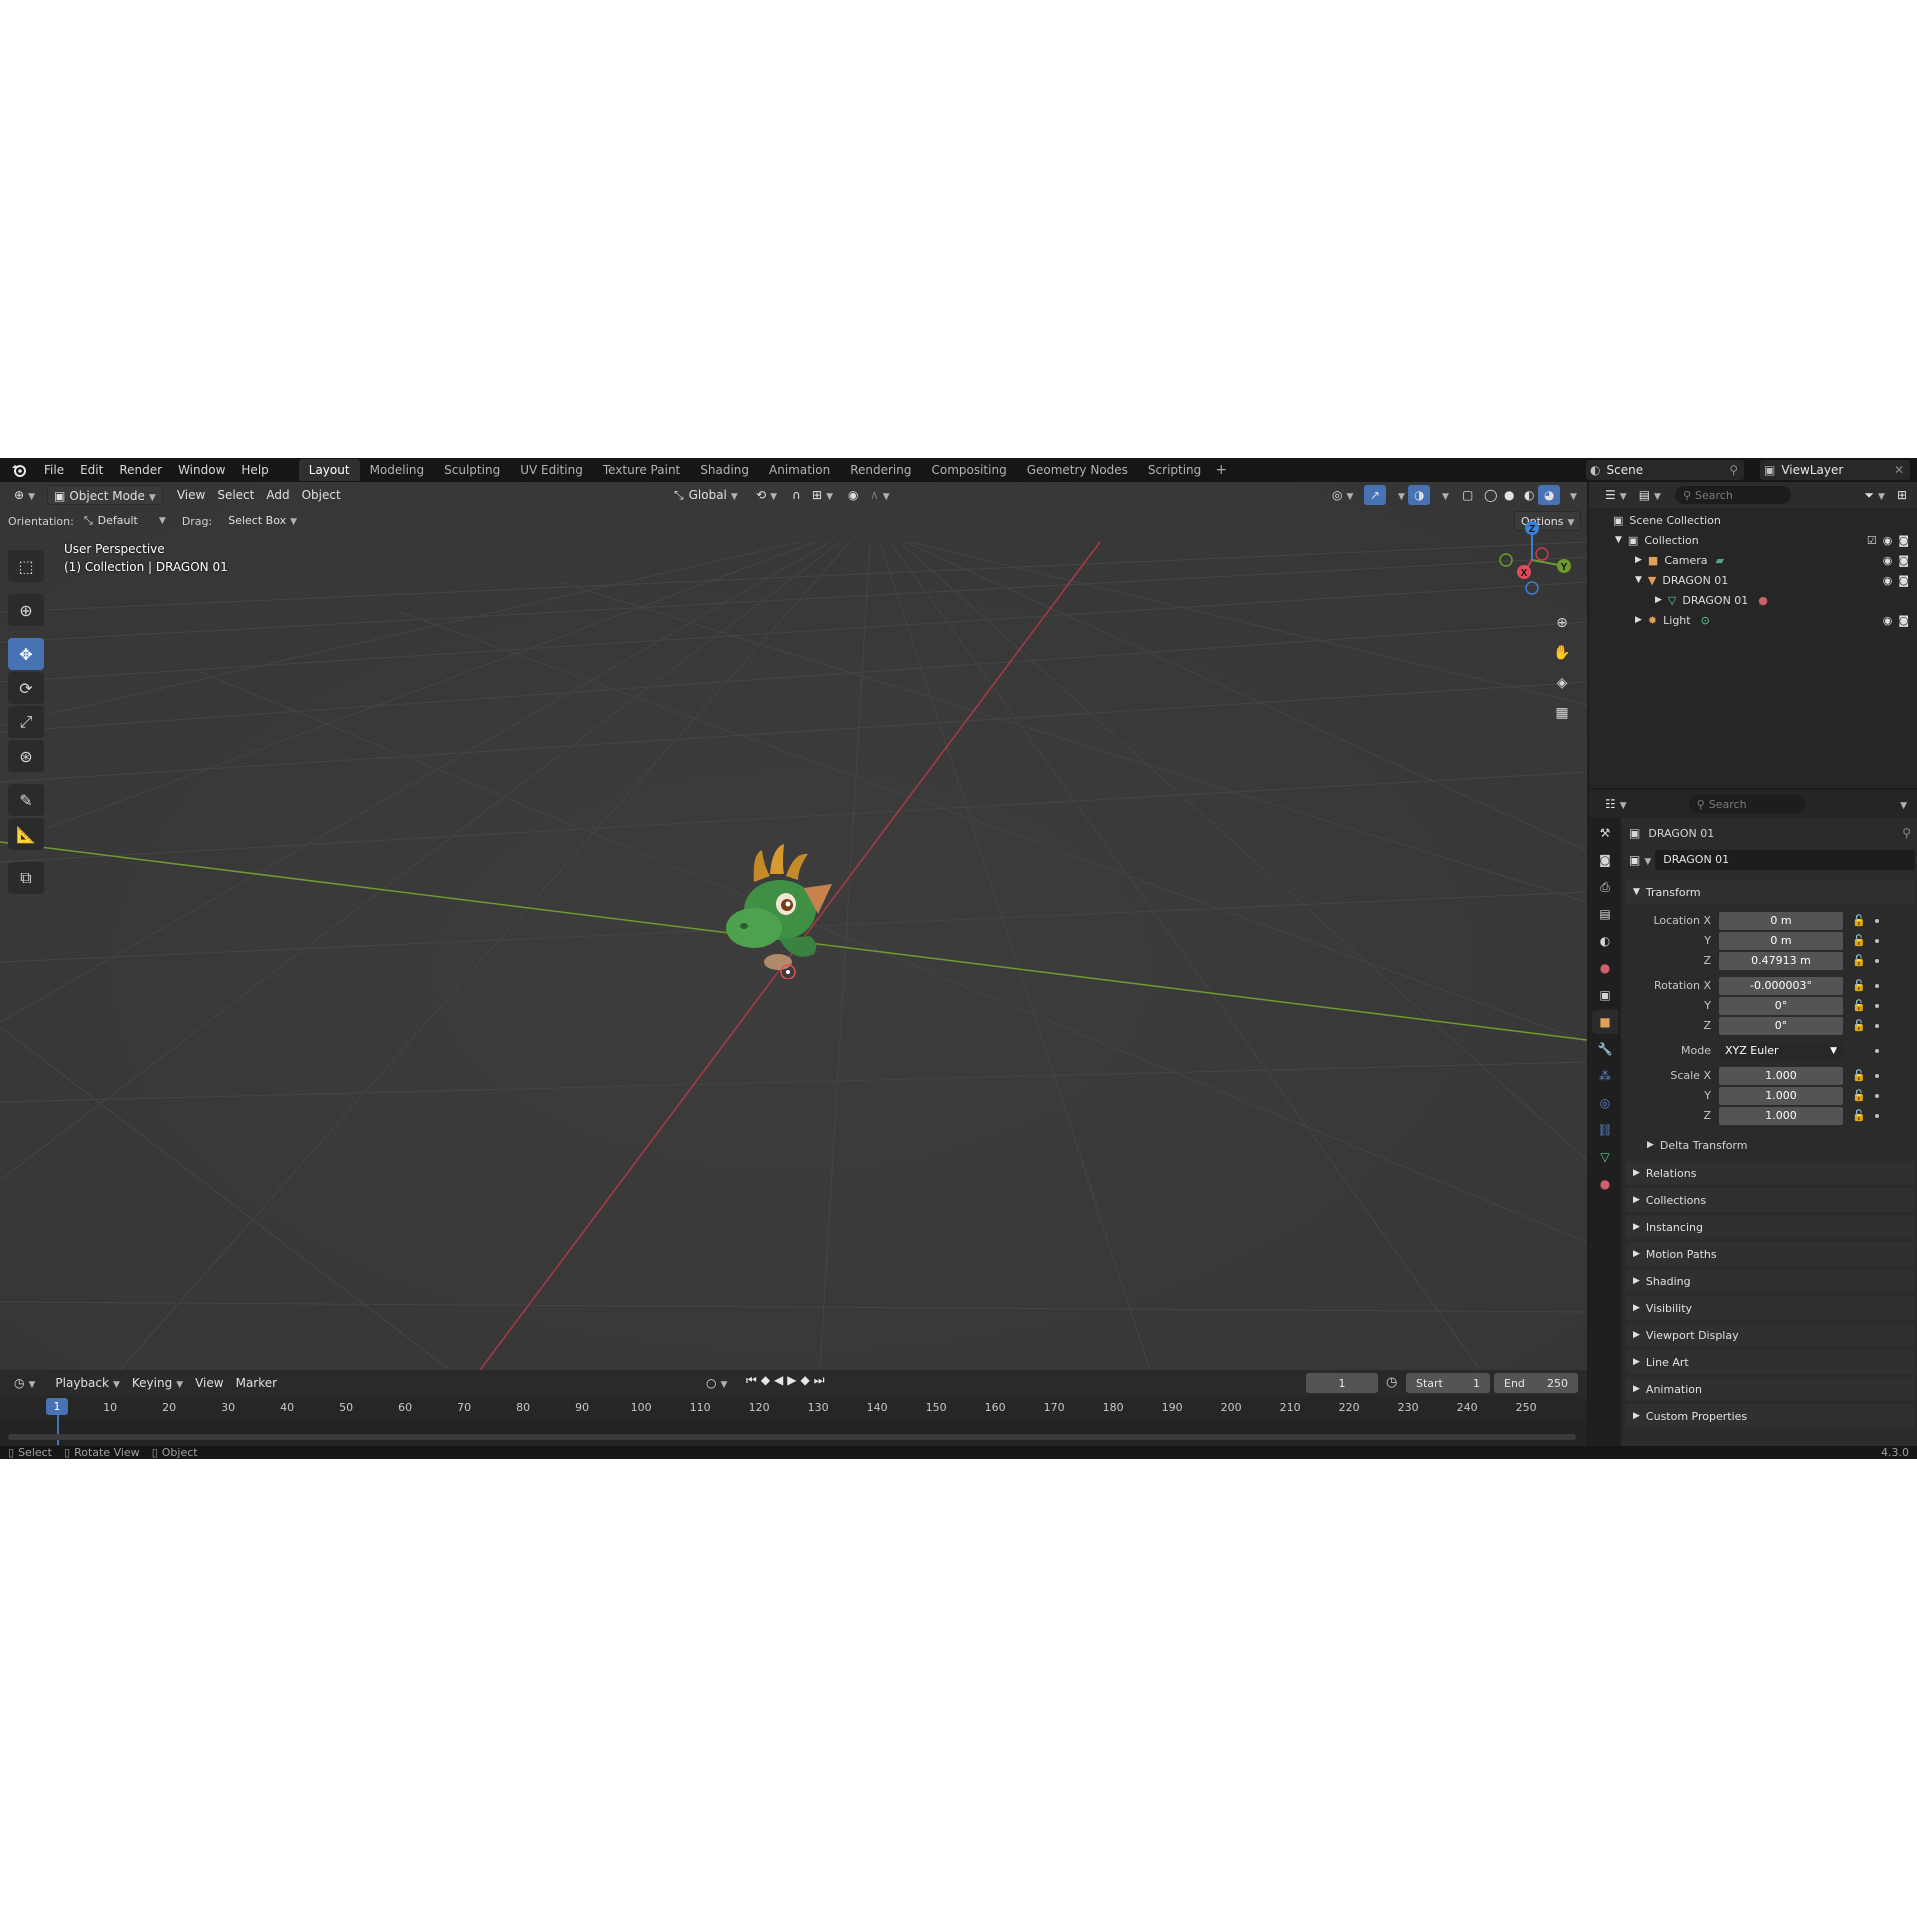 The image size is (1917, 1917). What do you see at coordinates (277, 495) in the screenshot?
I see `menu-add: Add` at bounding box center [277, 495].